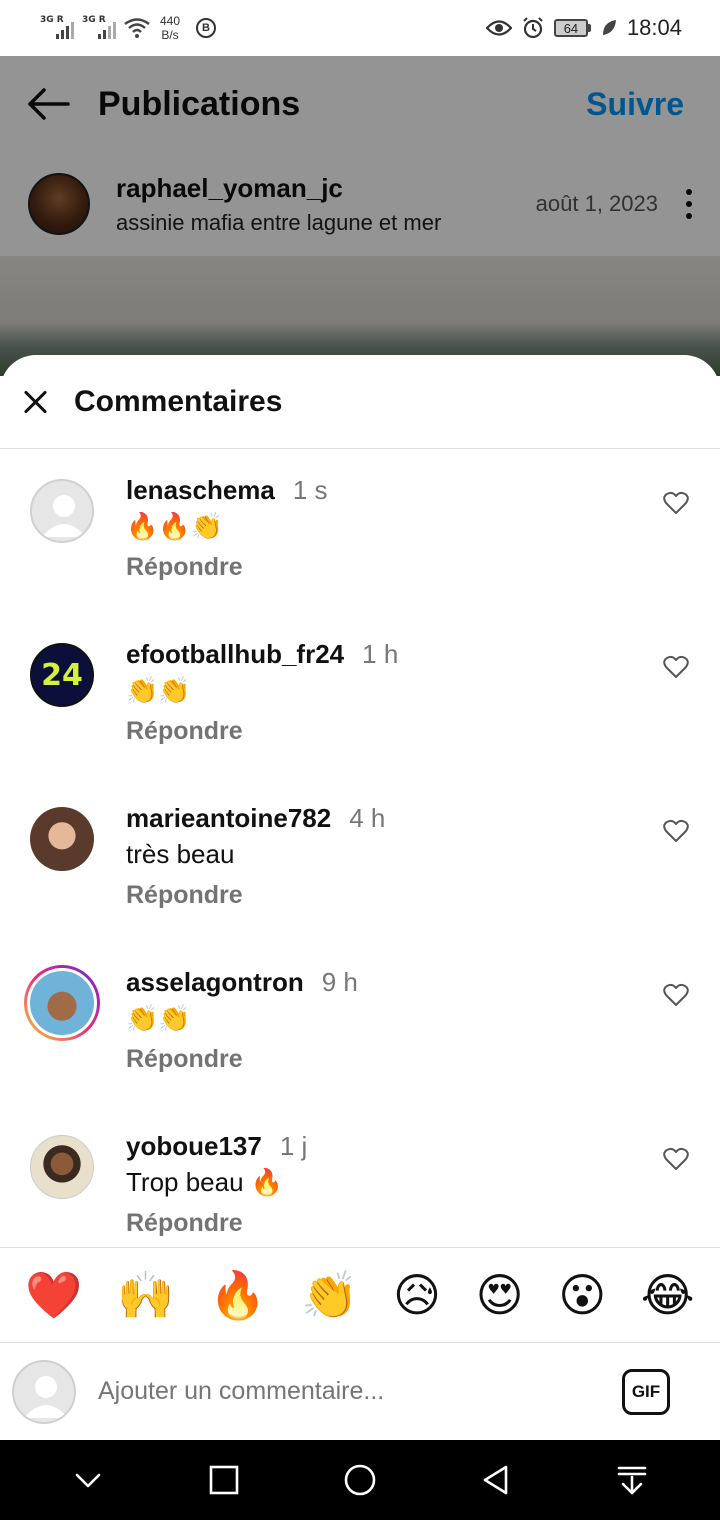 This screenshot has height=1520, width=720. Describe the element at coordinates (242, 982) in the screenshot. I see `comment-username: asselagontron 9 h` at that location.